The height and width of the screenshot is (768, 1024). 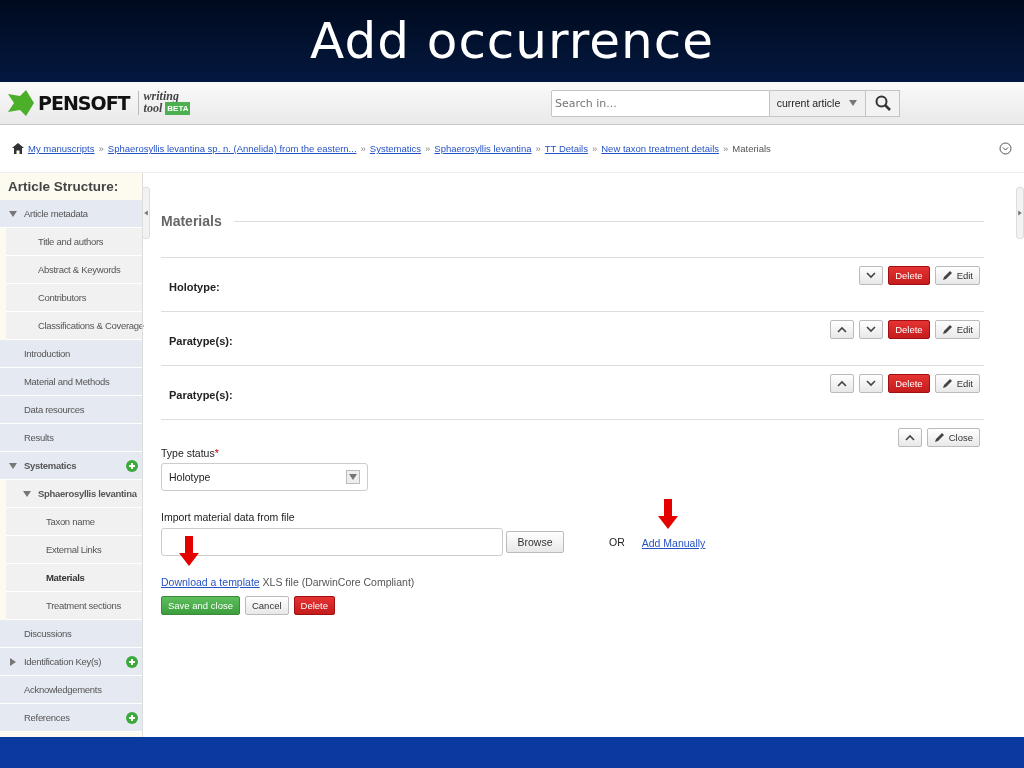 What do you see at coordinates (74, 494) in the screenshot?
I see `sidebar-item: Sphaerosyllis levantina` at bounding box center [74, 494].